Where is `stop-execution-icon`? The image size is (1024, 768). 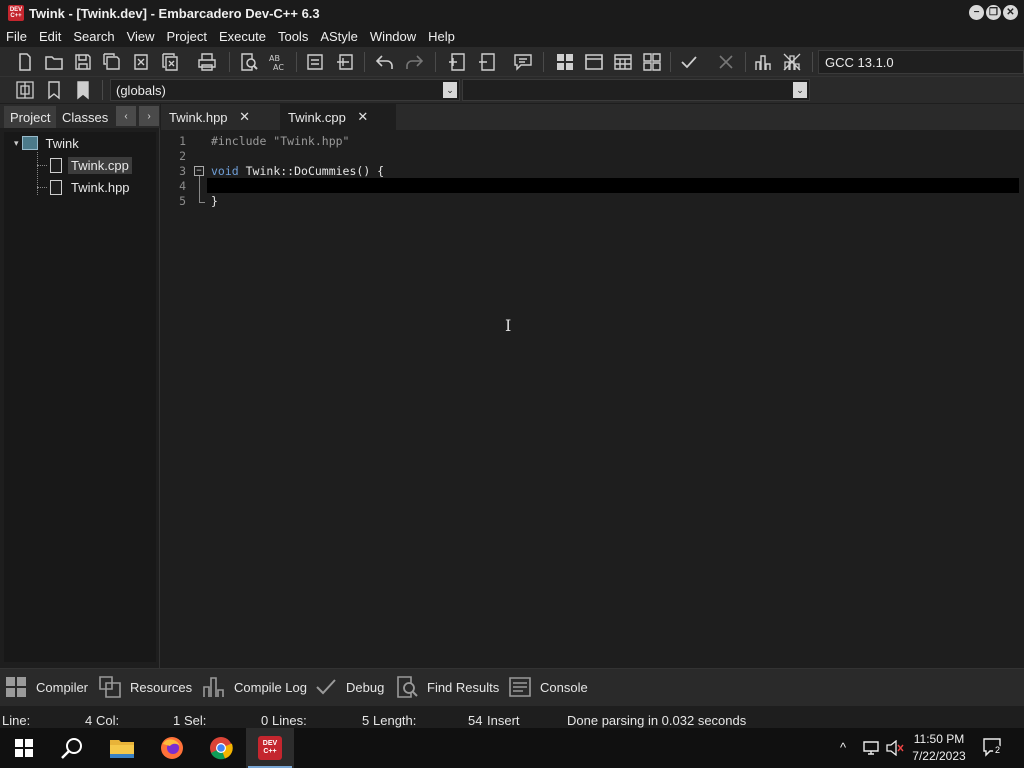
stop-execution-icon is located at coordinates (726, 62).